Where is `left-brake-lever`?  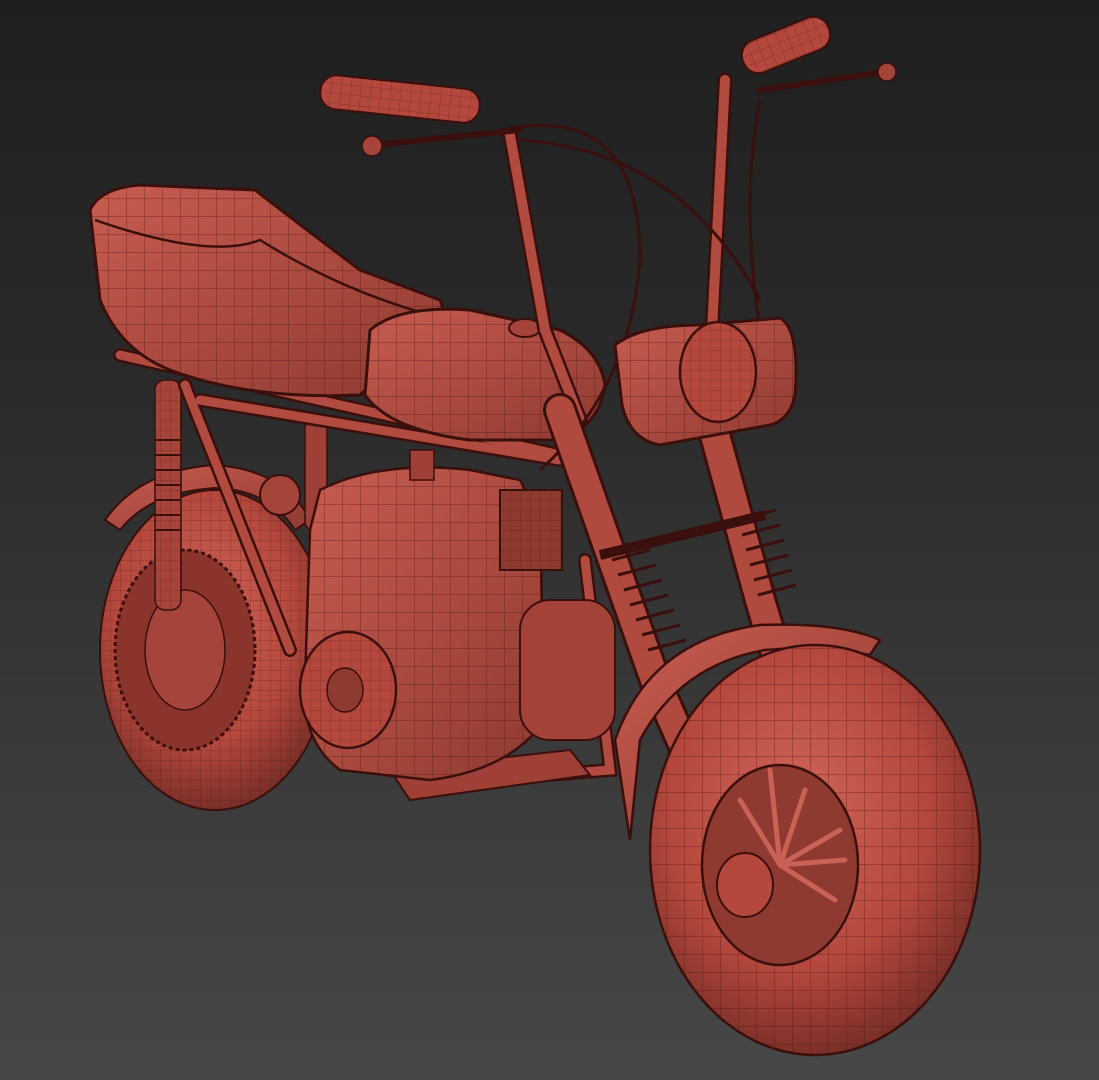
left-brake-lever is located at coordinates (447, 137).